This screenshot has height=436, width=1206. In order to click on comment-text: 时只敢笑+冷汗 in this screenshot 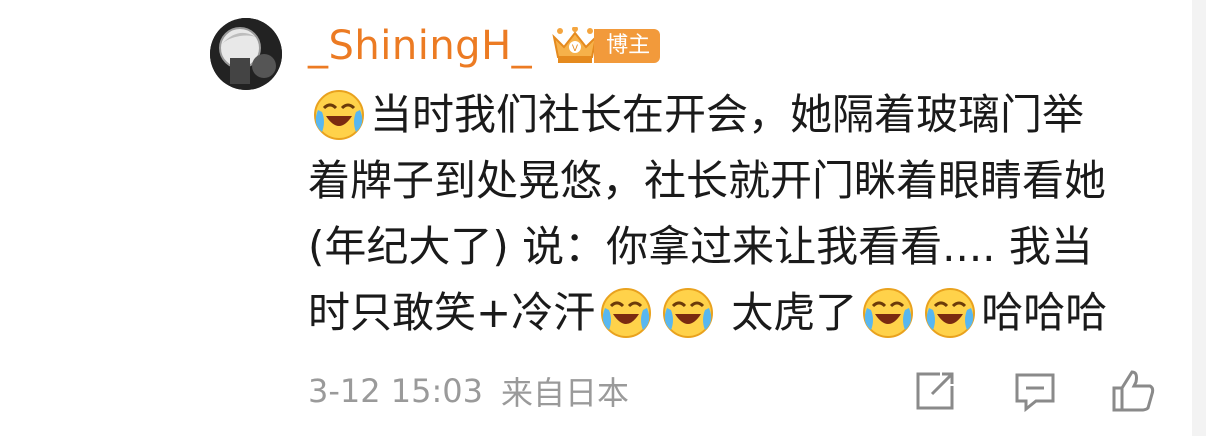, I will do `click(452, 312)`.